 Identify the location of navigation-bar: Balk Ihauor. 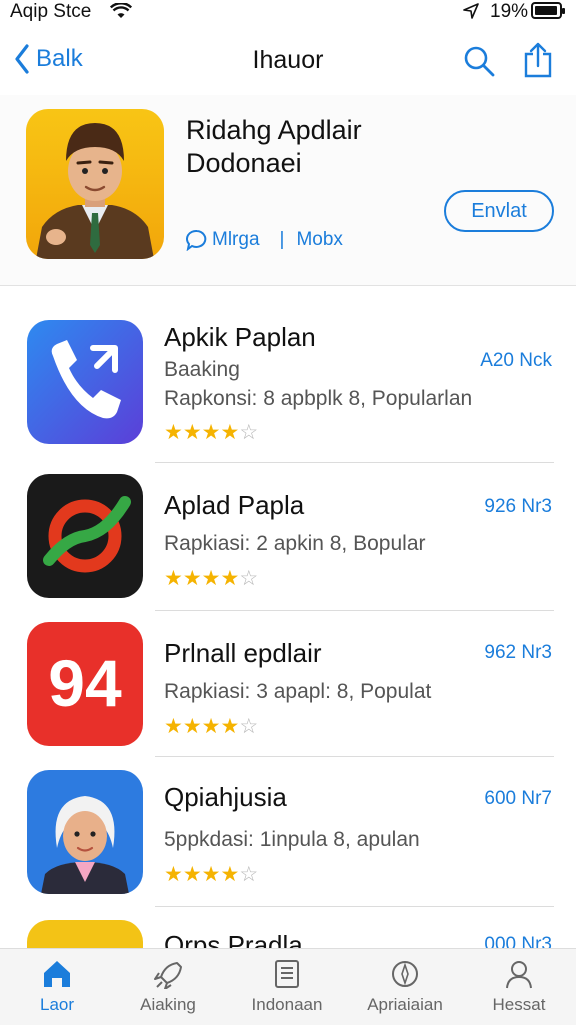
(288, 60).